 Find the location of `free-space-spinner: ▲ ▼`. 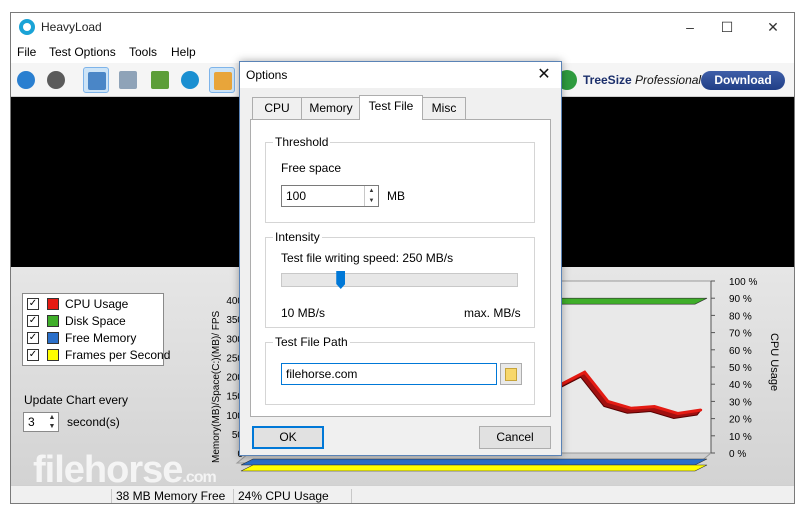

free-space-spinner: ▲ ▼ is located at coordinates (371, 196).